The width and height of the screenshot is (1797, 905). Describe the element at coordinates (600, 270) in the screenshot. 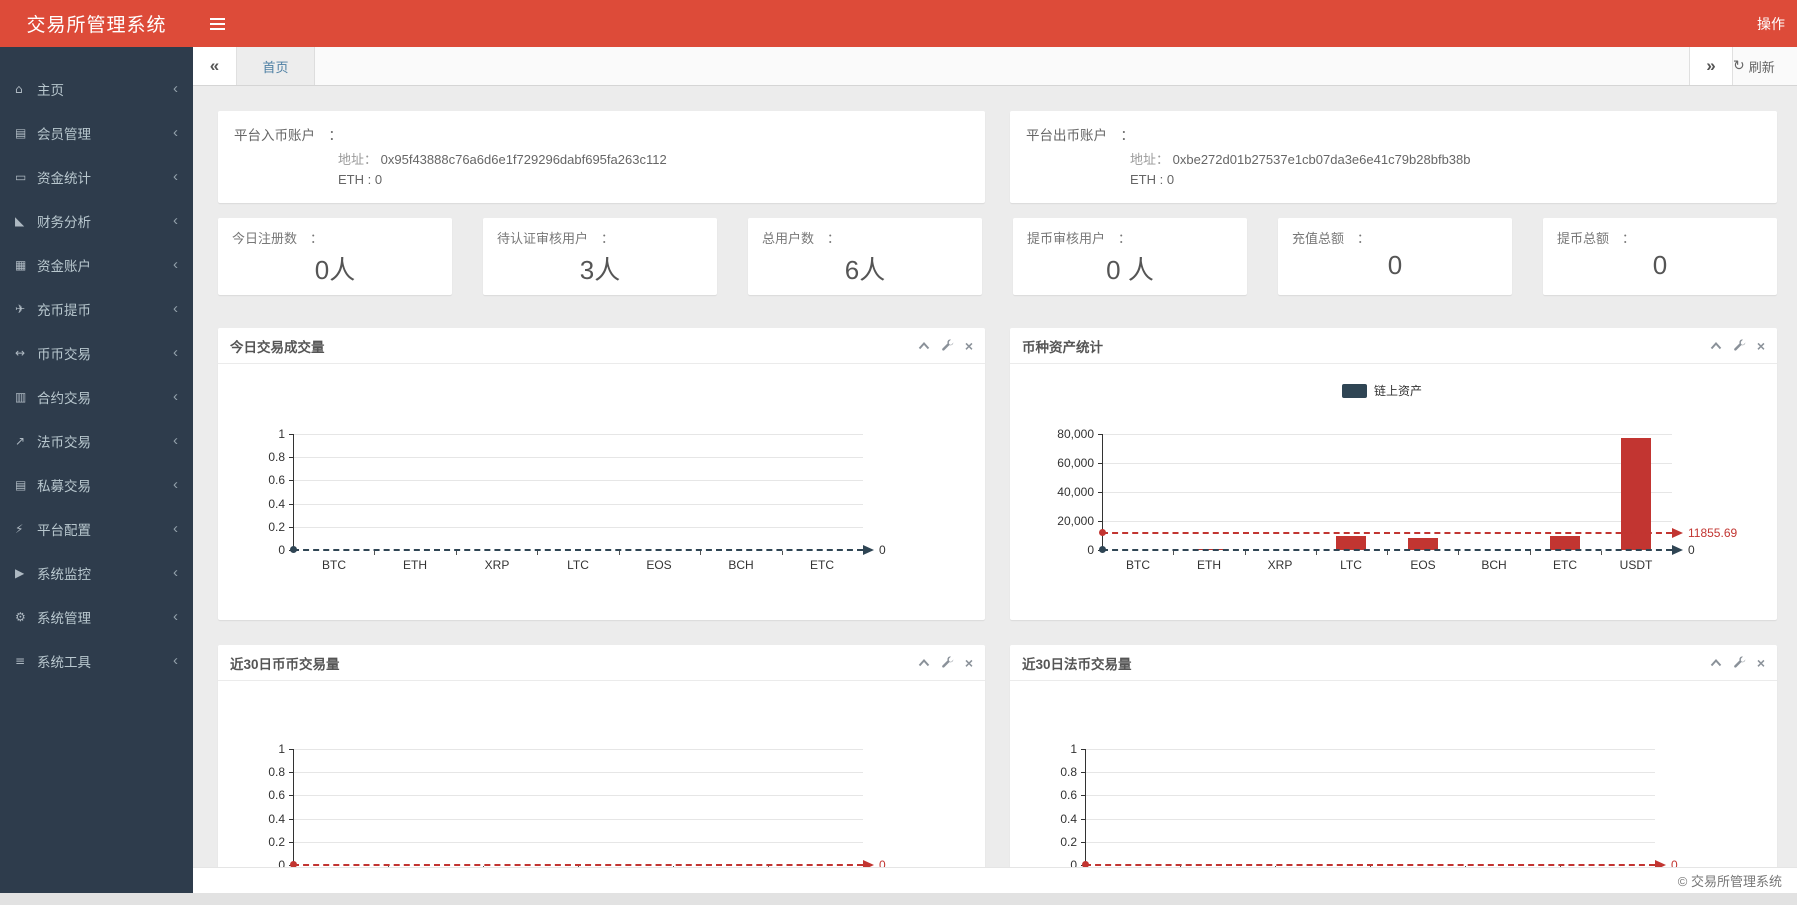

I see `stat-card-value: 3人` at that location.